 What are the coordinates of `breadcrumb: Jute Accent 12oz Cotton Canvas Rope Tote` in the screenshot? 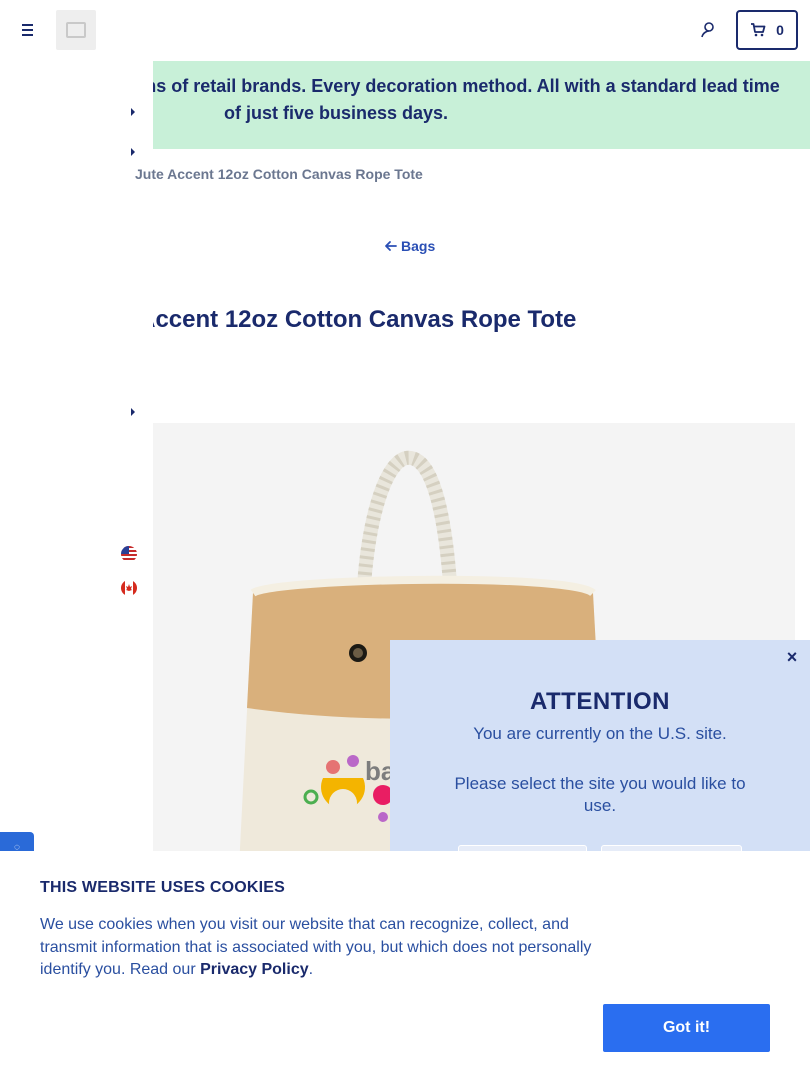 It's located at (279, 174).